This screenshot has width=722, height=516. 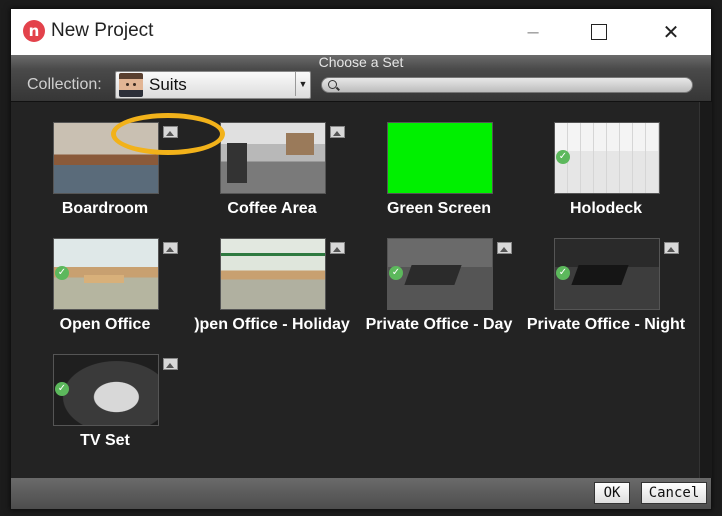 I want to click on set-tile-holodeck: ✓ Holodeck, so click(x=606, y=177).